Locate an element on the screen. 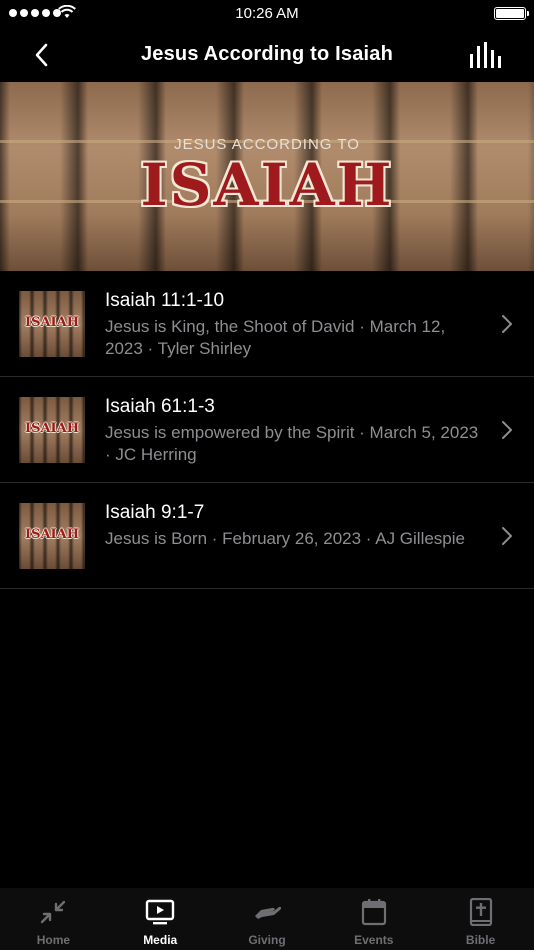 The image size is (534, 950). tab-home: Home is located at coordinates (53, 919).